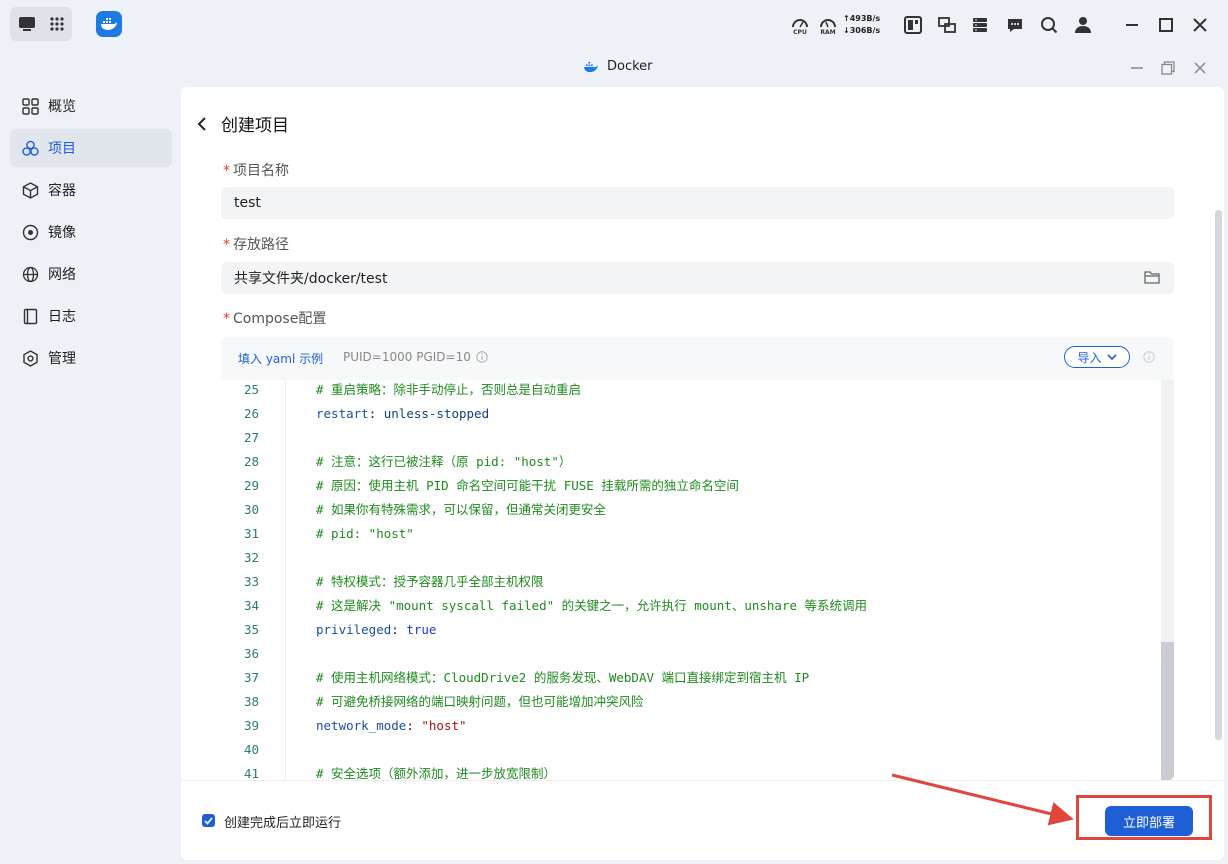 This screenshot has height=864, width=1228. What do you see at coordinates (251, 701) in the screenshot?
I see `line-number: 38` at bounding box center [251, 701].